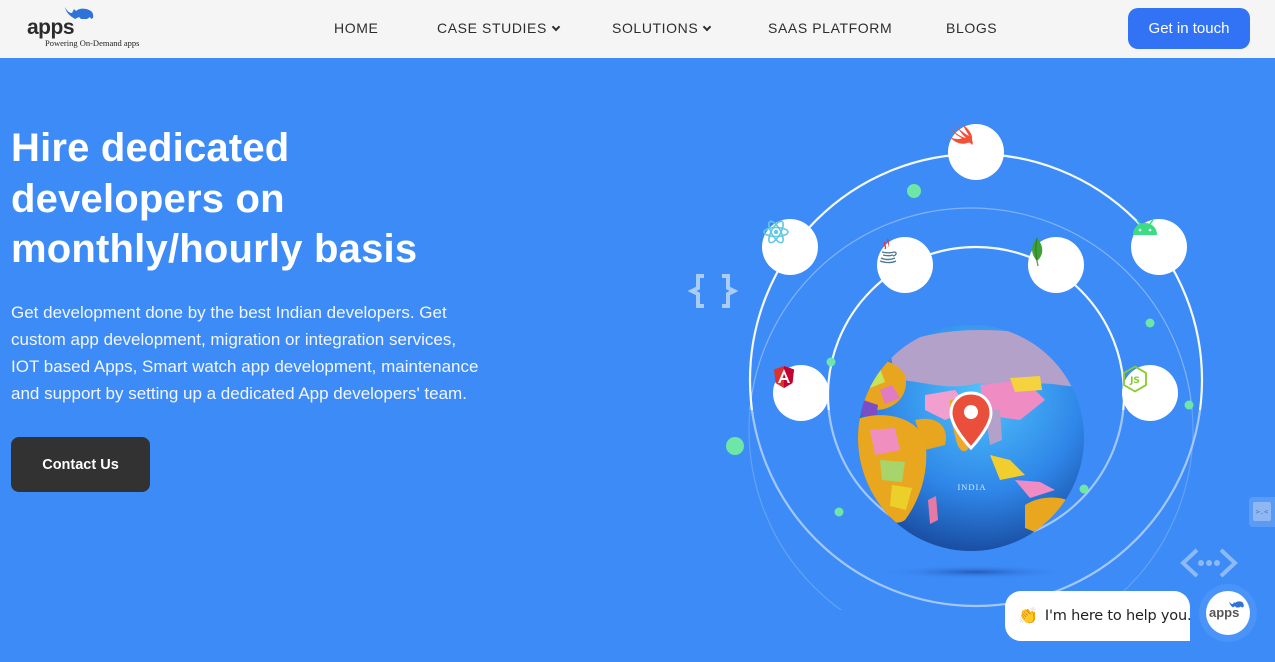  I want to click on nodejs-icon: JS, so click(1150, 393).